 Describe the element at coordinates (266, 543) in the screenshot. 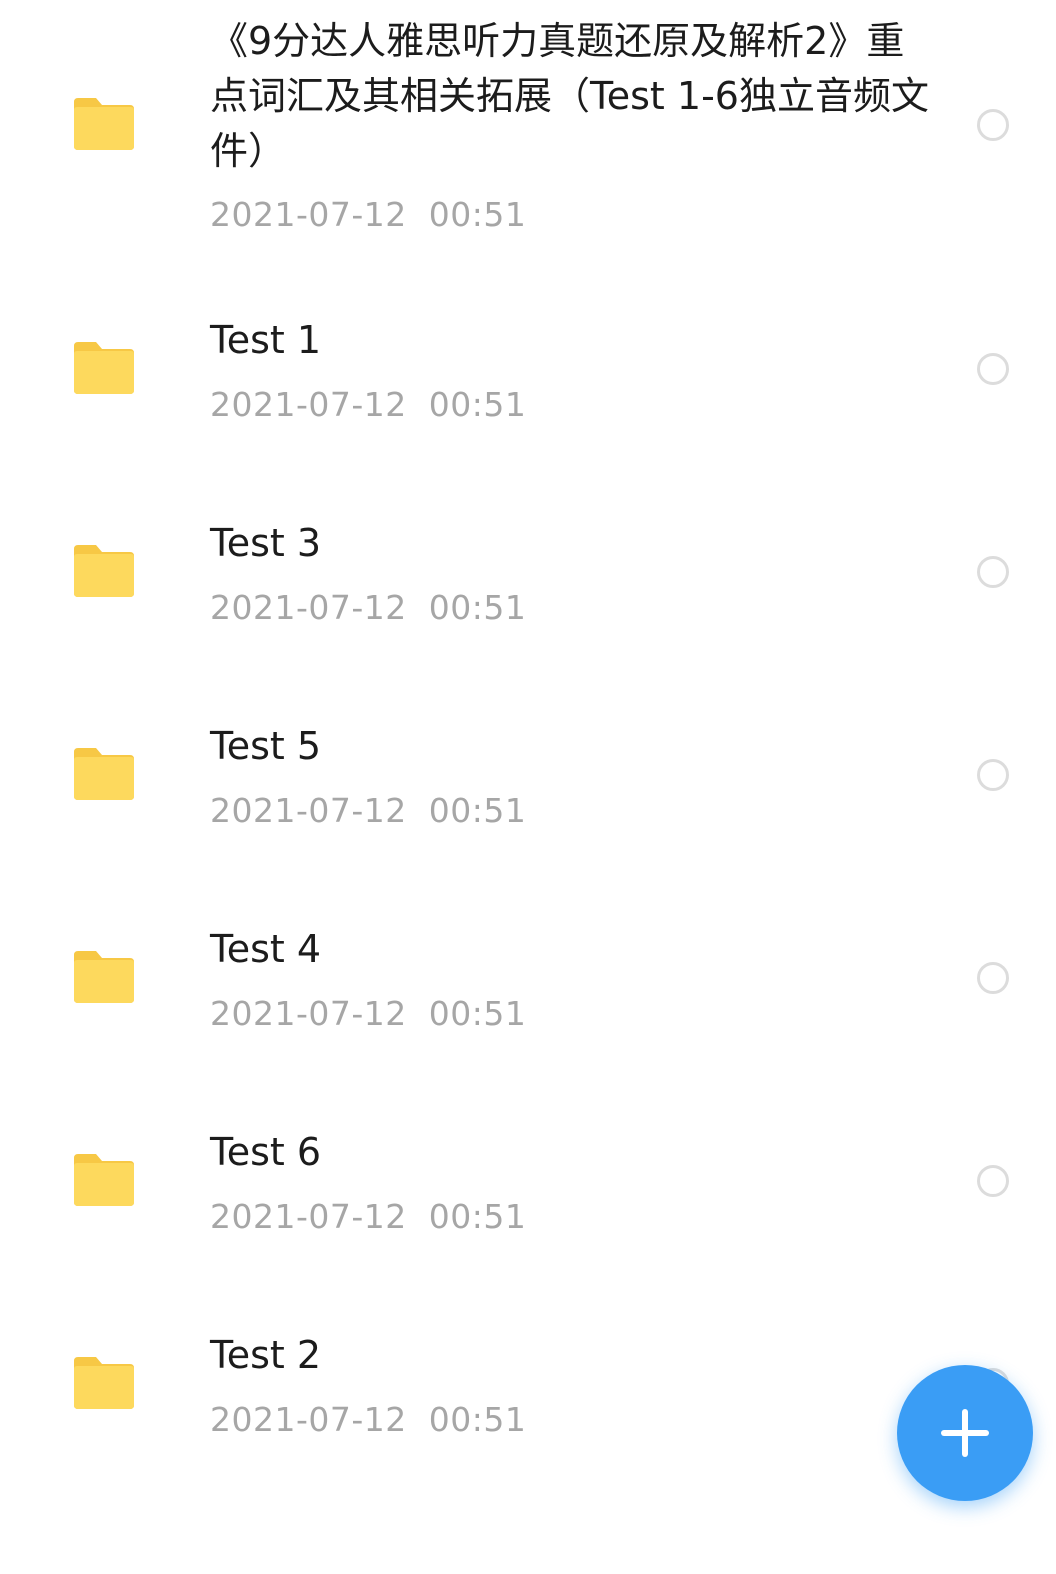

I see `file-name: Test 3` at that location.